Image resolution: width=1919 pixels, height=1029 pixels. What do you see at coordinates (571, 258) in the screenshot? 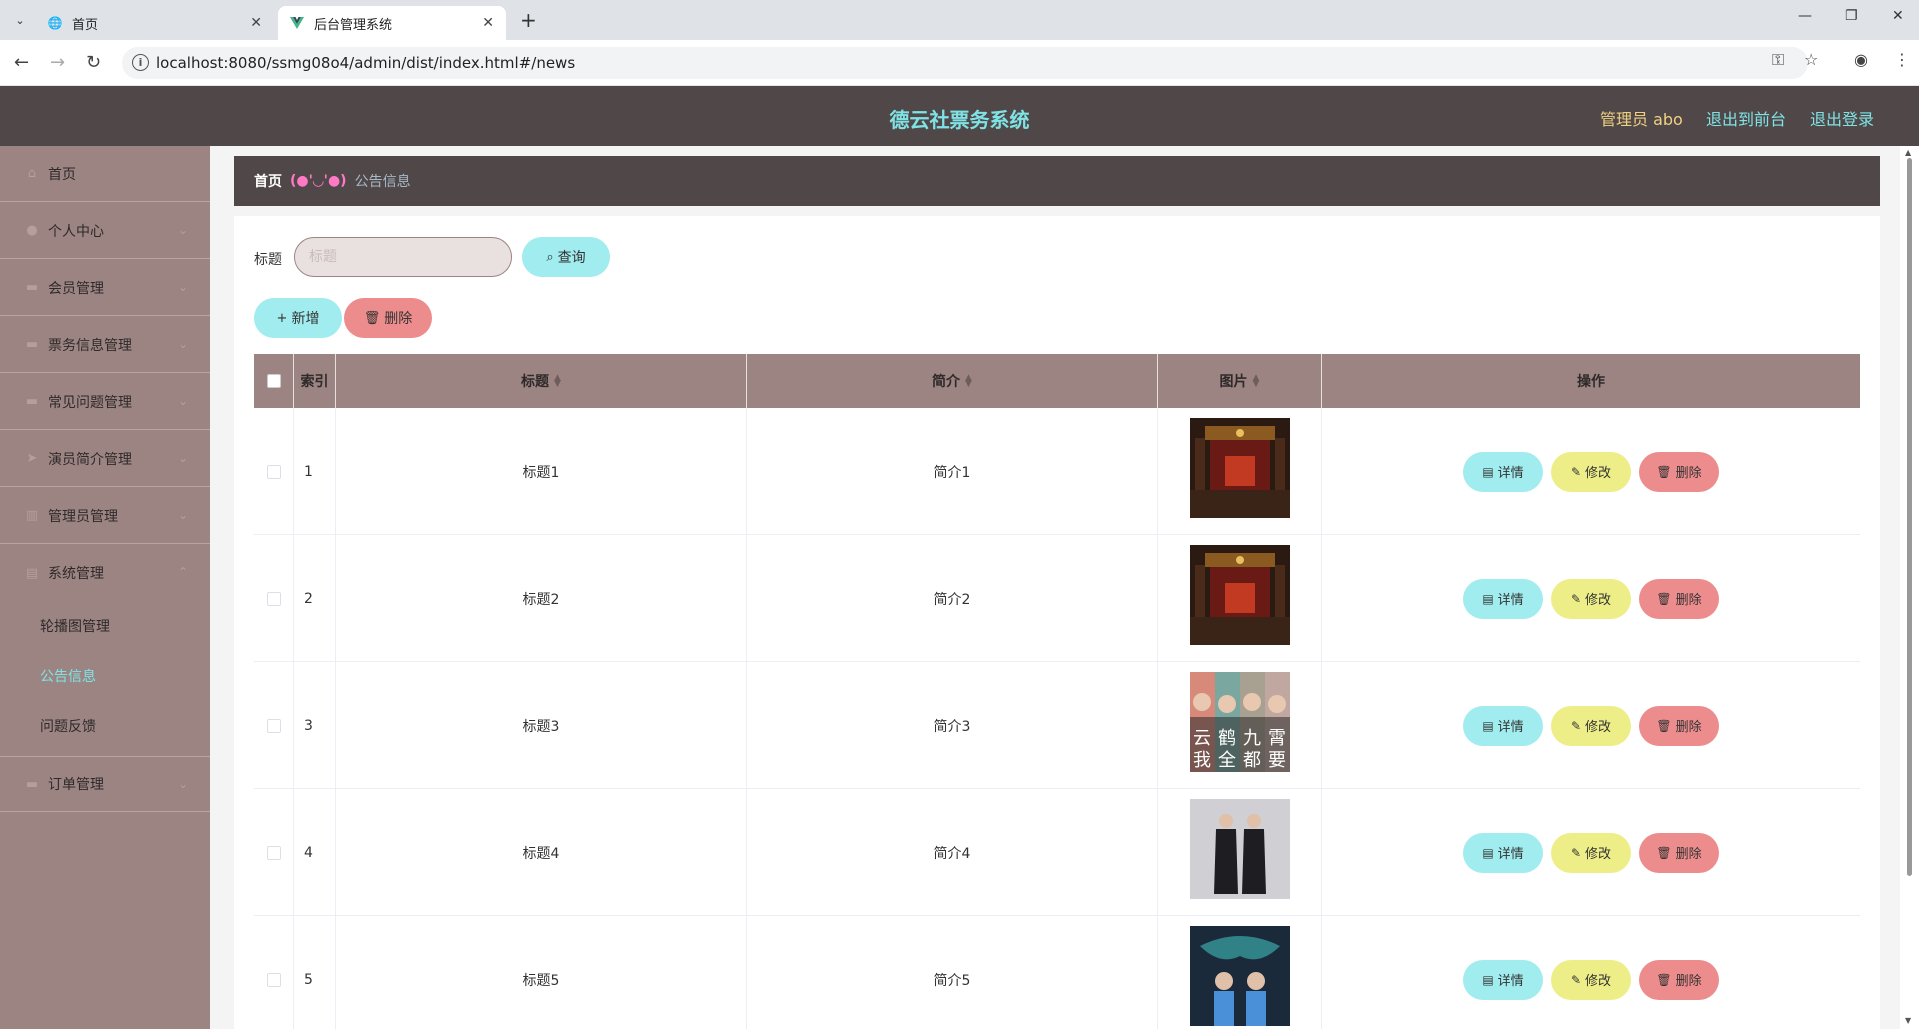
I see `query-button-label: 查询` at bounding box center [571, 258].